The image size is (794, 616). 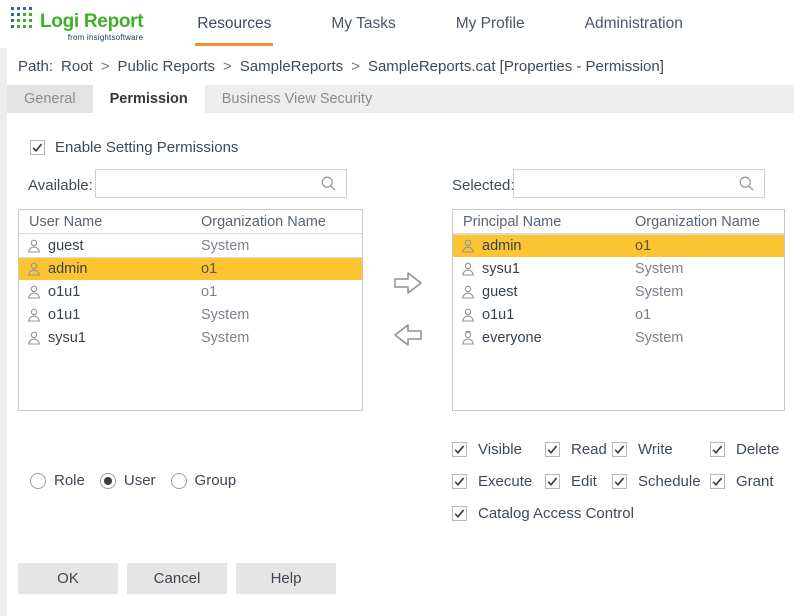 What do you see at coordinates (655, 449) in the screenshot?
I see `write-label: Write` at bounding box center [655, 449].